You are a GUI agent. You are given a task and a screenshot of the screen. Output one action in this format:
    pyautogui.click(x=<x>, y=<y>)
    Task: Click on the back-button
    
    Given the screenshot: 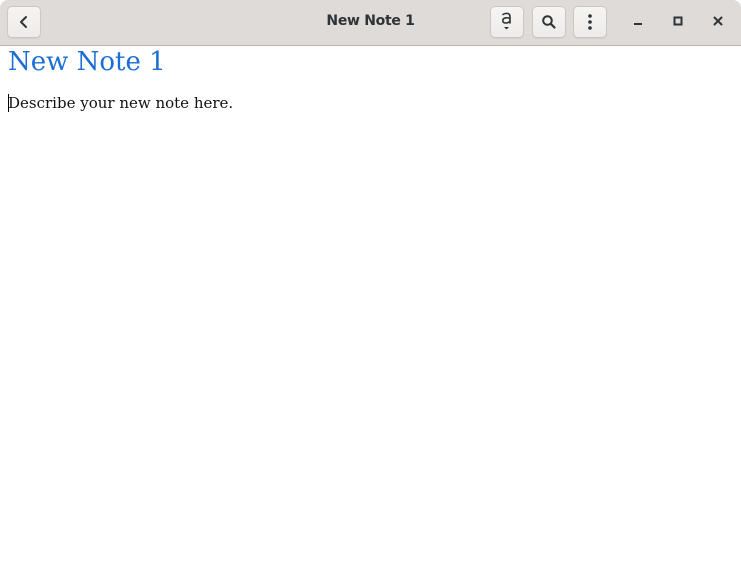 What is the action you would take?
    pyautogui.click(x=24, y=22)
    